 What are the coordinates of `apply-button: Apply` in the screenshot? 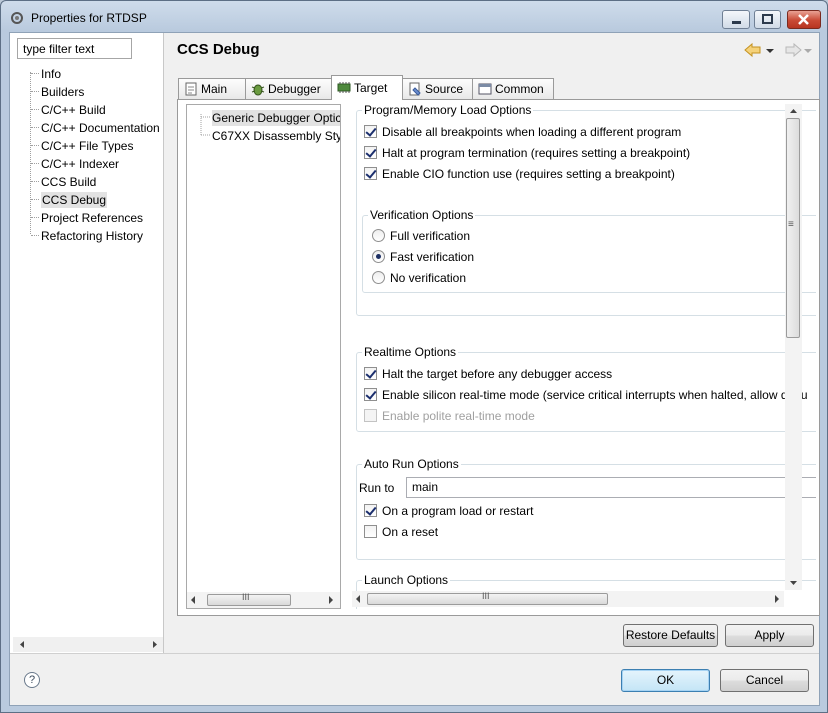 It's located at (769, 635).